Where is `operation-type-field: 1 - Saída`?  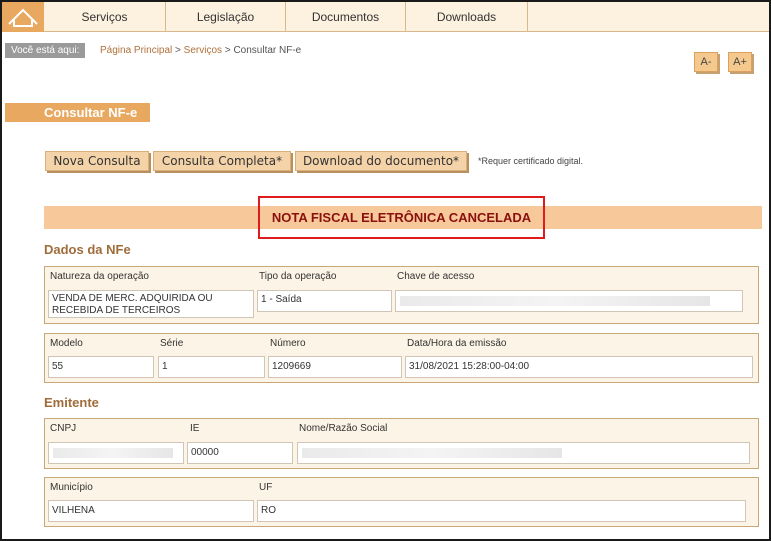 operation-type-field: 1 - Saída is located at coordinates (324, 301).